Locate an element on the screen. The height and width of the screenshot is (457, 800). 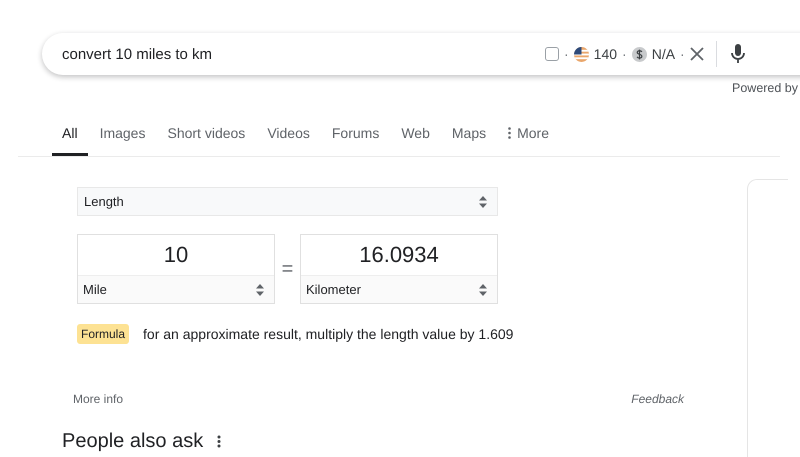
search-tab: Images is located at coordinates (123, 136).